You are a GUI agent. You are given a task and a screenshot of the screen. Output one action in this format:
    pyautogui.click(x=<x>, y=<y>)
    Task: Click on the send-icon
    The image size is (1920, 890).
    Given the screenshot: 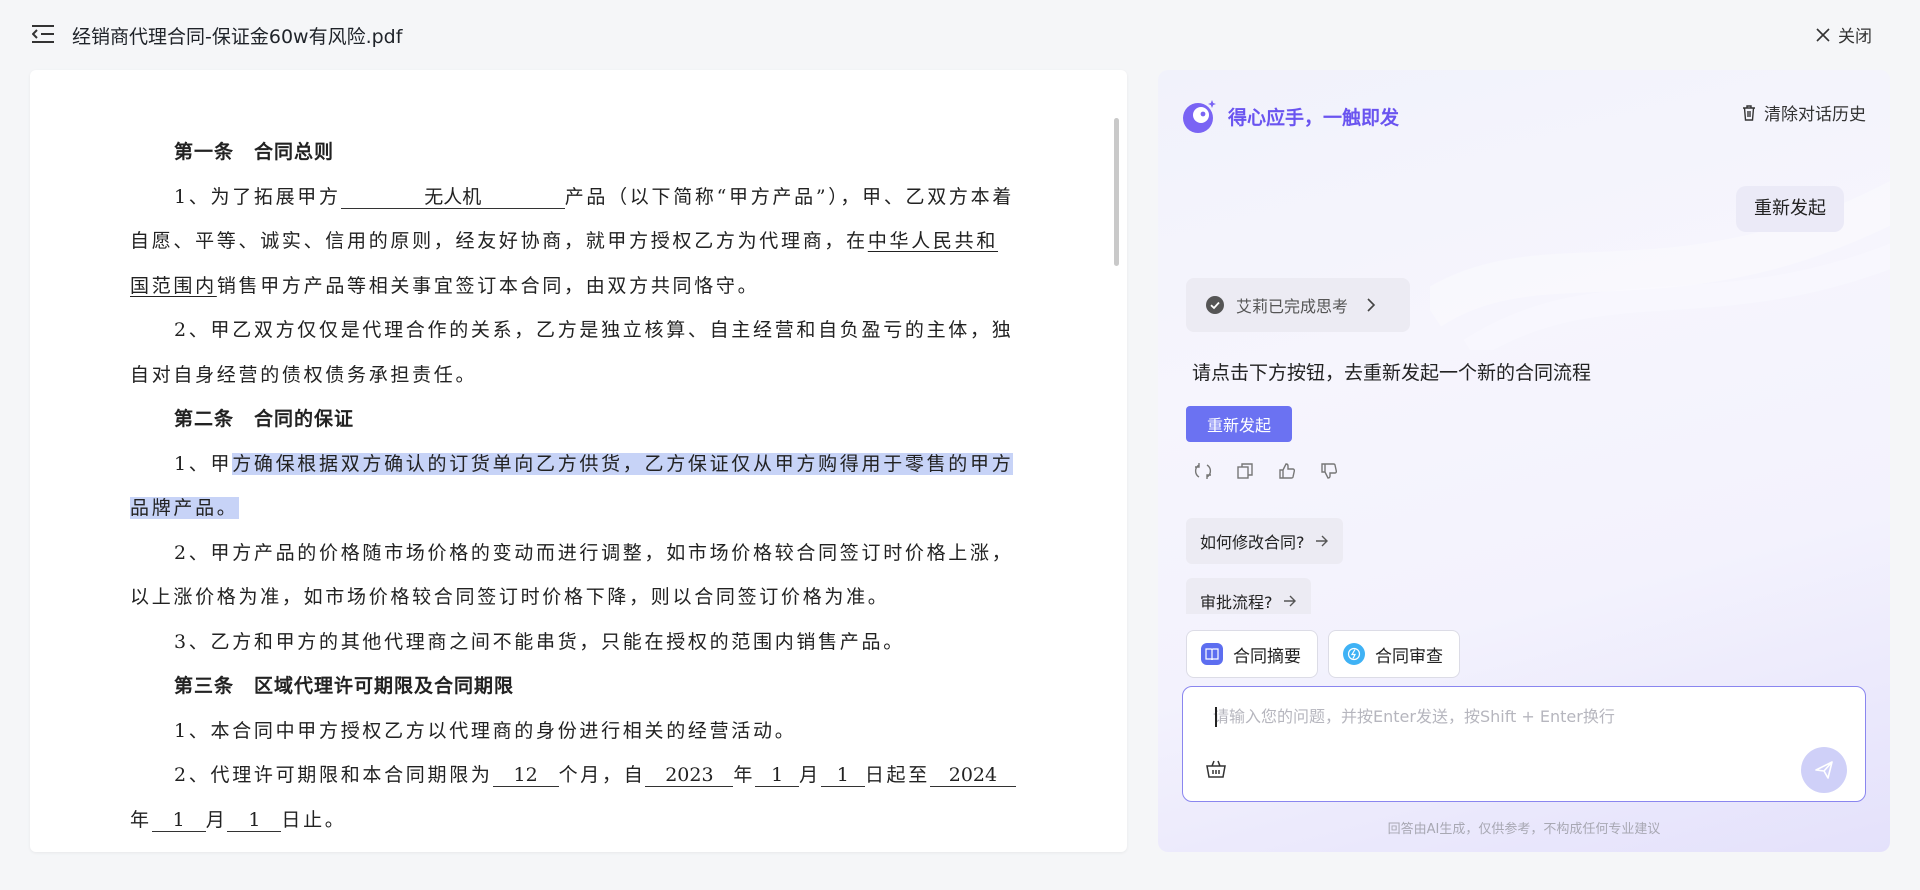 What is the action you would take?
    pyautogui.click(x=1824, y=770)
    